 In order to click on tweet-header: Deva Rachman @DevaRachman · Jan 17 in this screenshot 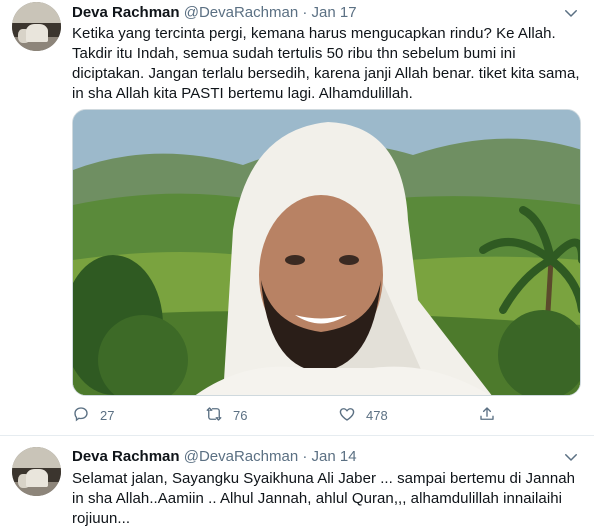, I will do `click(214, 13)`.